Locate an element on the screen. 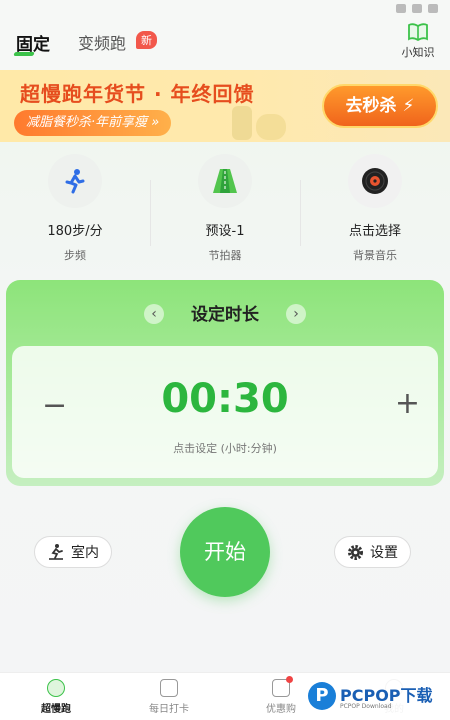 This screenshot has height=720, width=450. banner-bottle-decoration is located at coordinates (242, 123).